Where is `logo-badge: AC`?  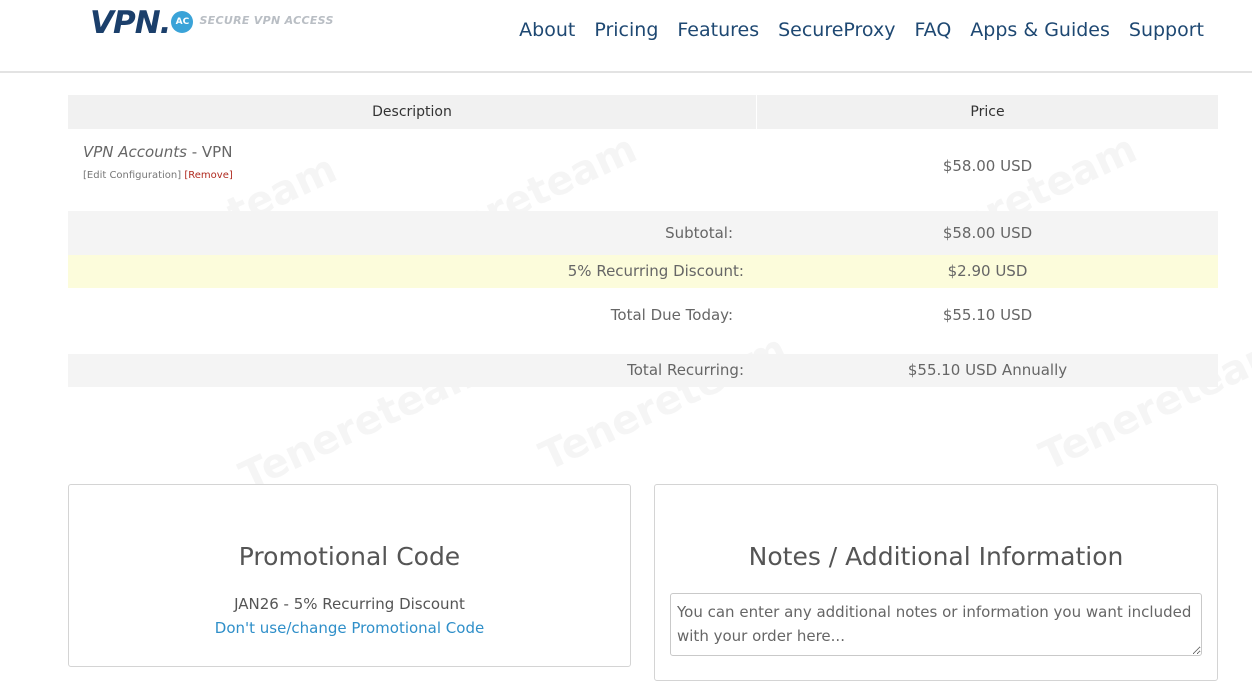
logo-badge: AC is located at coordinates (182, 22).